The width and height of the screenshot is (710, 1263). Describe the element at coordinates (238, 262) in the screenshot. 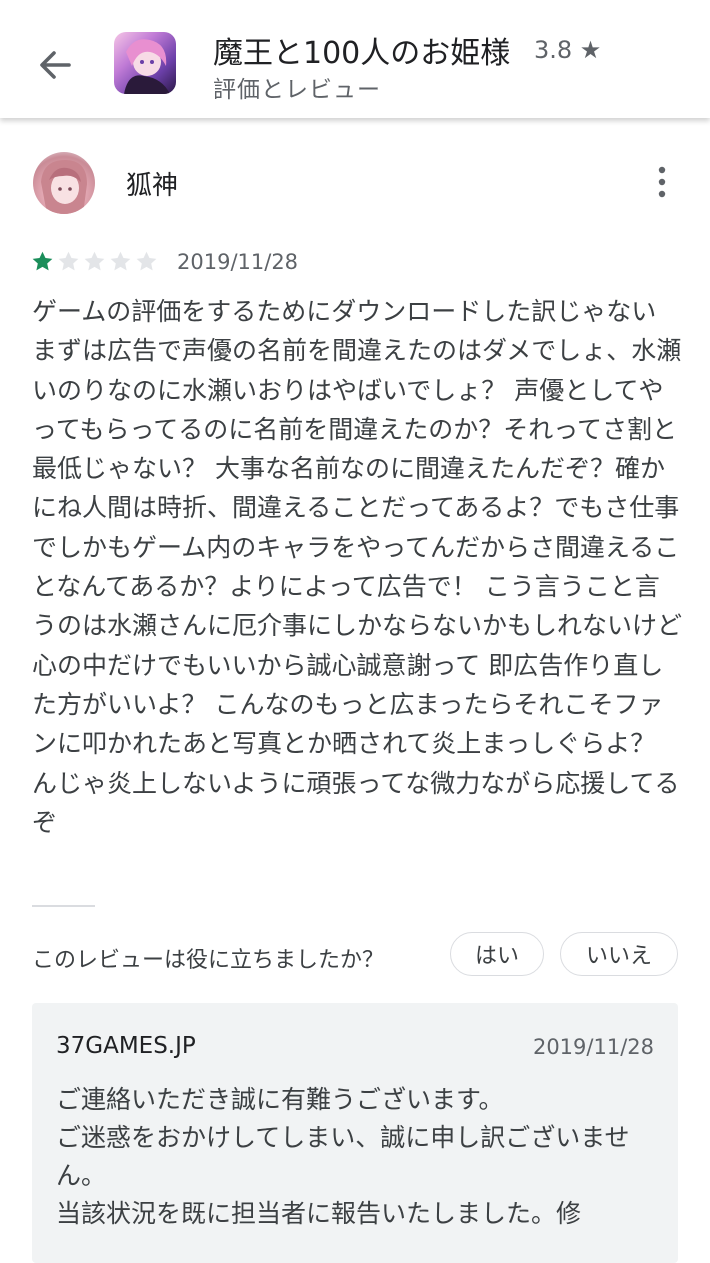

I see `review-date: 2019/11/28` at that location.